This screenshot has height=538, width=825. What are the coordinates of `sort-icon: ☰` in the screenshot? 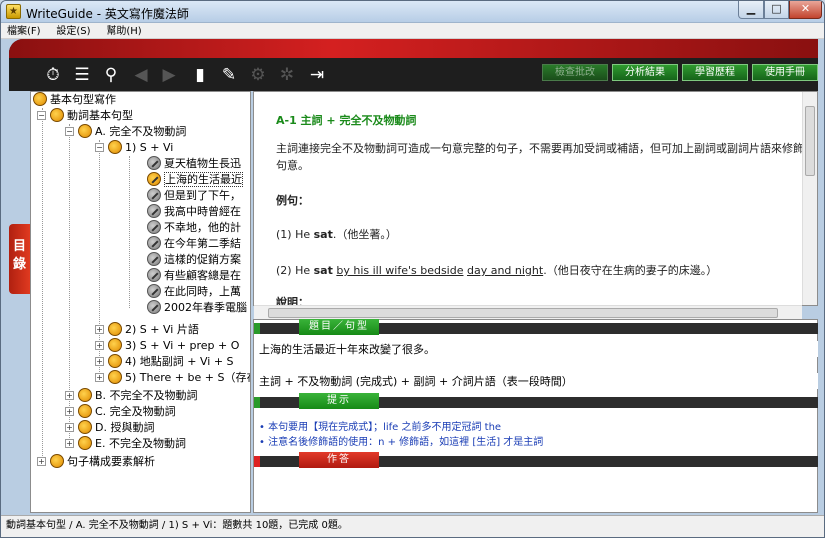 It's located at (82, 75).